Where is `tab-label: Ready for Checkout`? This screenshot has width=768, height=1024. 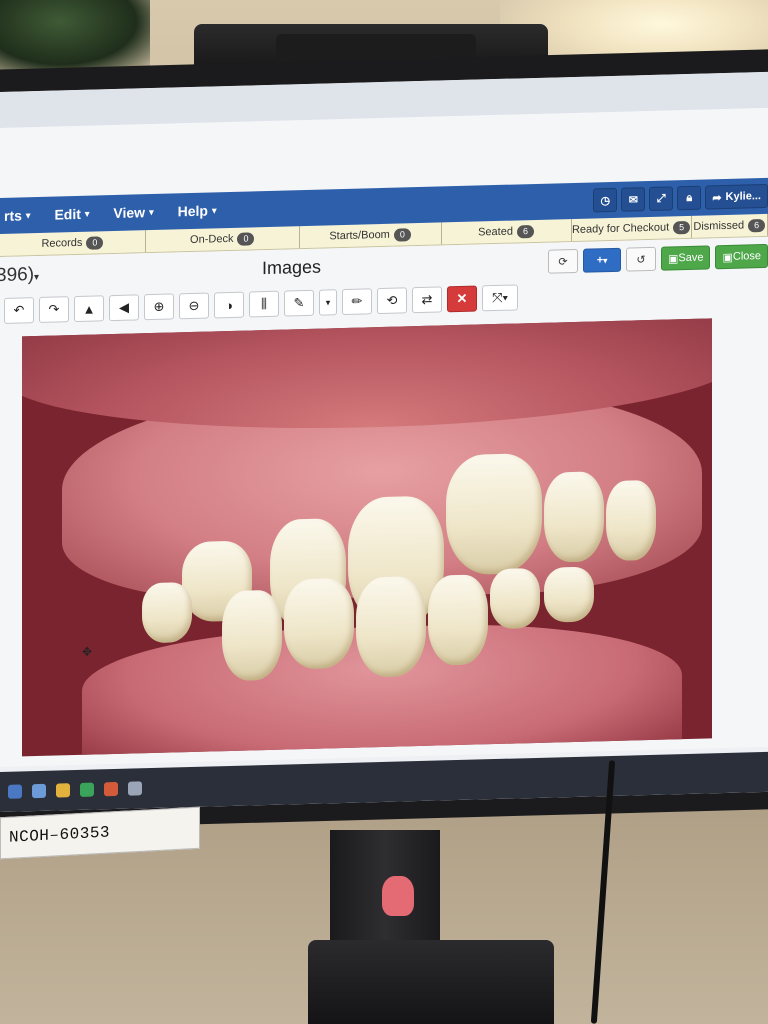
tab-label: Ready for Checkout is located at coordinates (620, 229).